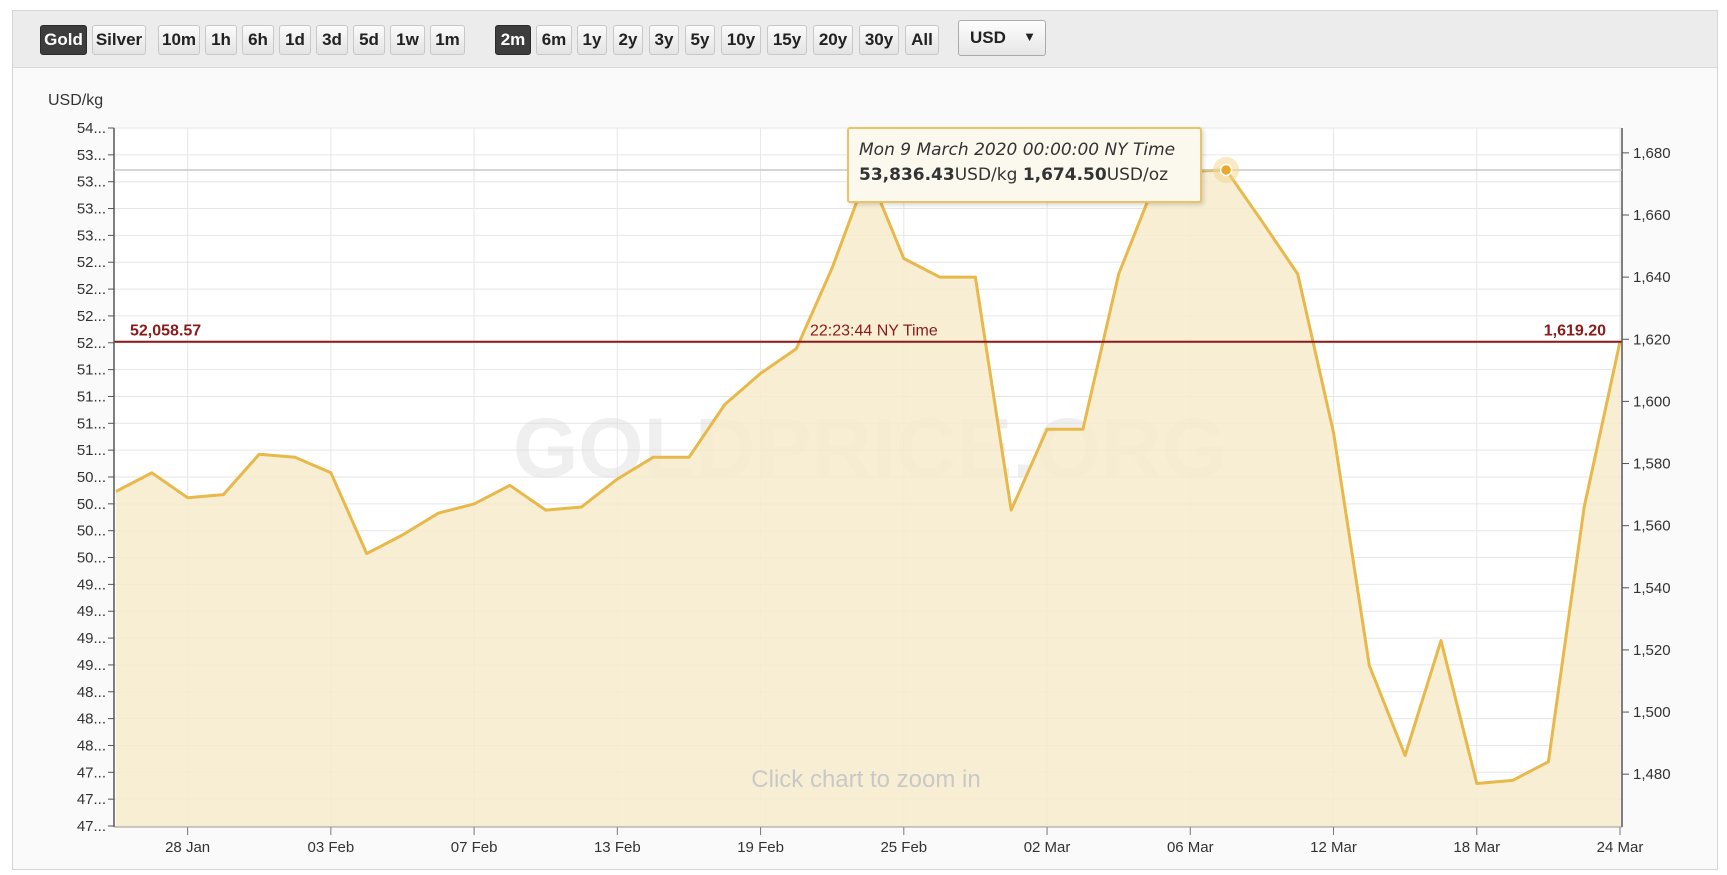 This screenshot has height=875, width=1727. I want to click on right-tick-label: 1,520, so click(1652, 650).